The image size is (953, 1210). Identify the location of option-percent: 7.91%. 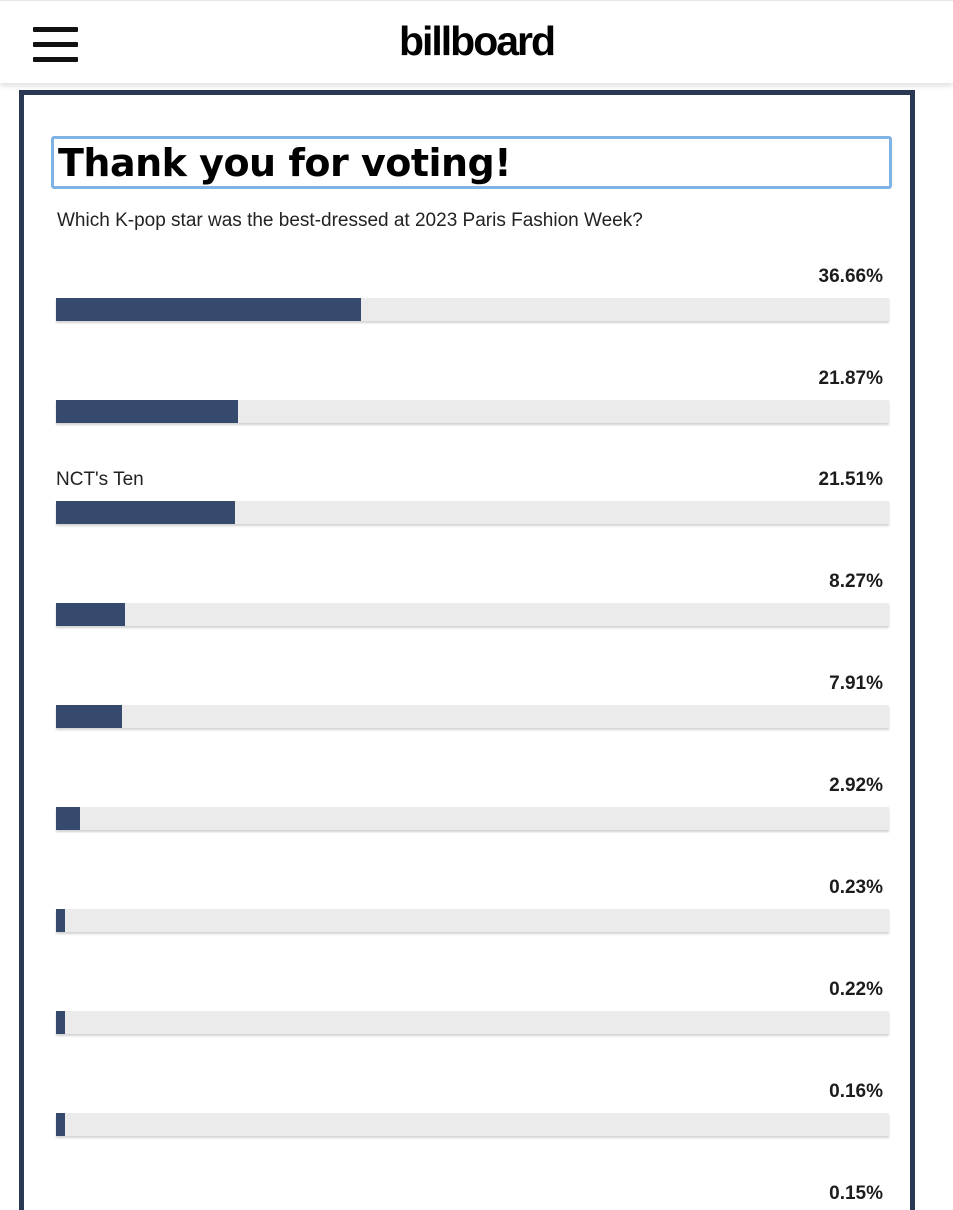
(856, 683).